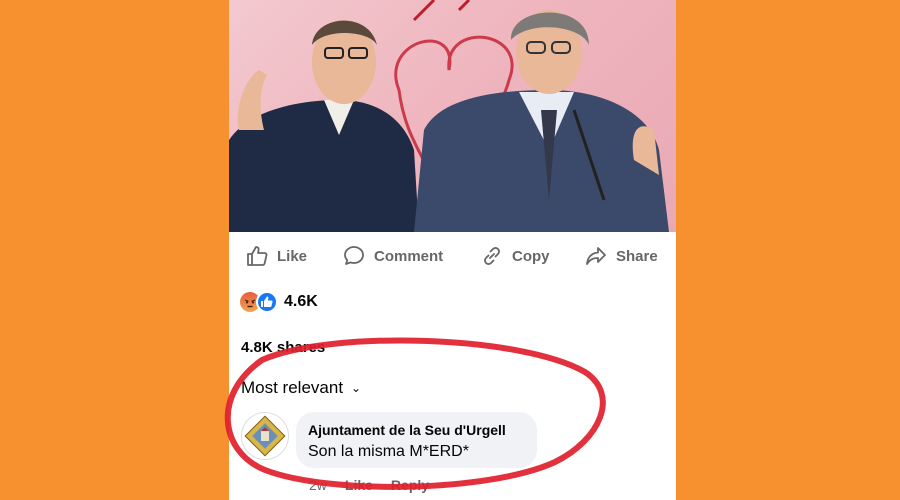 Image resolution: width=900 pixels, height=500 pixels. I want to click on sort-label: Most relevant, so click(292, 387).